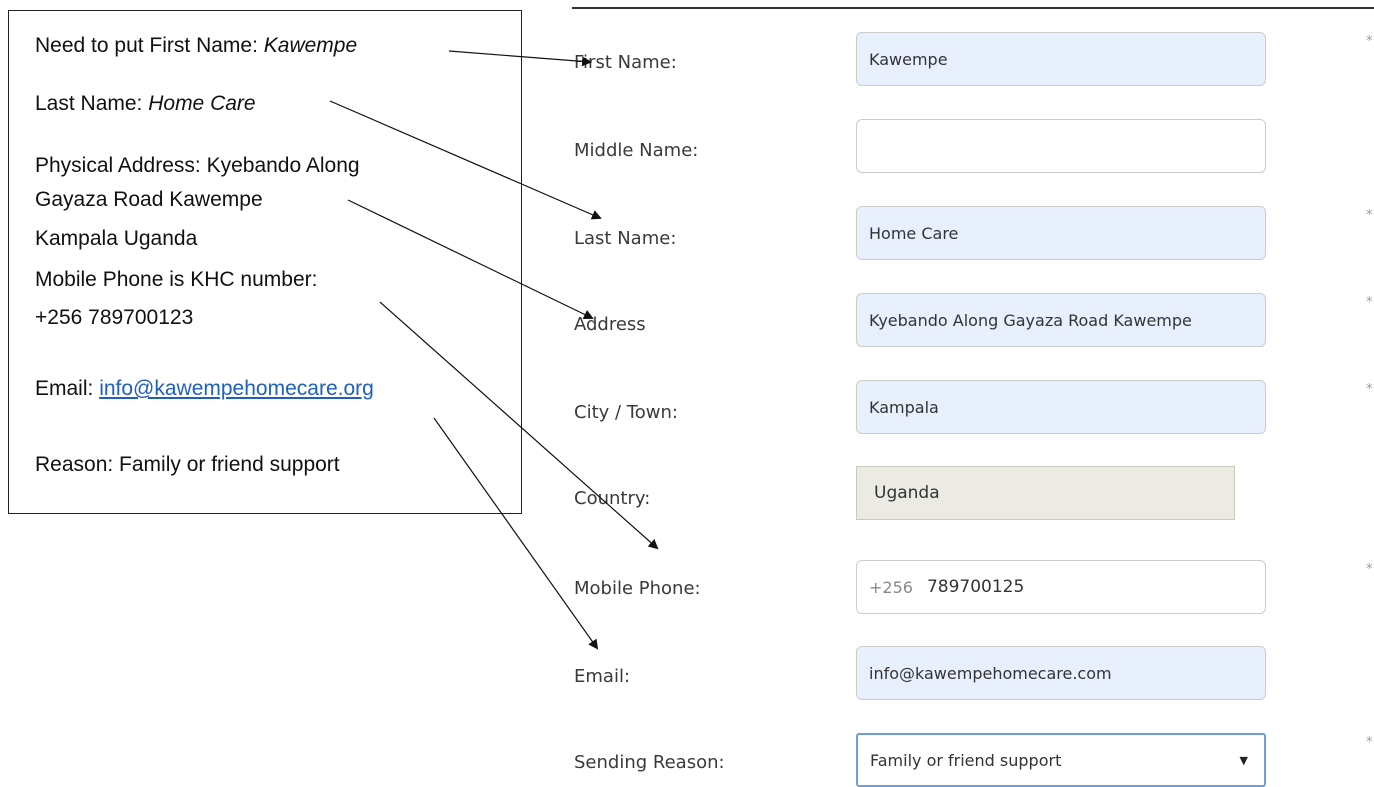  What do you see at coordinates (465, 160) in the screenshot?
I see `arrow-last-name` at bounding box center [465, 160].